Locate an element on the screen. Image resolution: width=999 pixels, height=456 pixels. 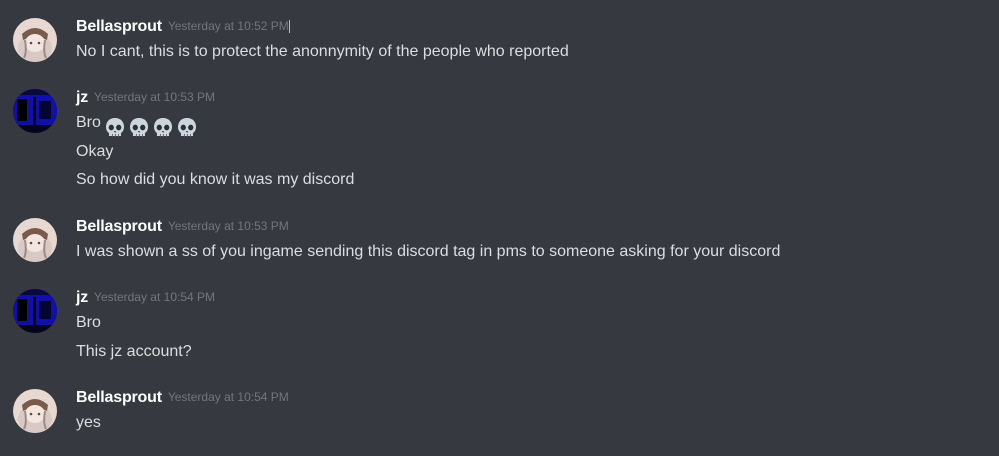
message-text-with-emoji: Bro is located at coordinates (138, 124).